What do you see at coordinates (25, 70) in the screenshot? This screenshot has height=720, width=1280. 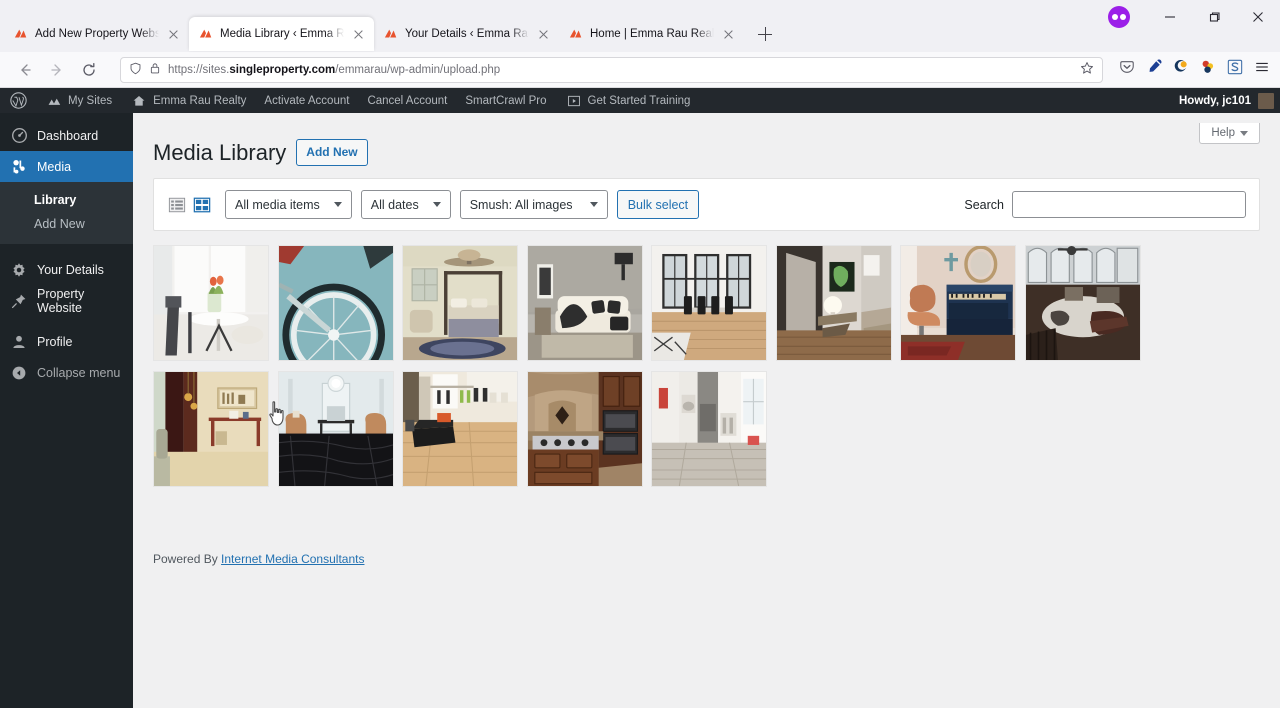 I see `back-button` at bounding box center [25, 70].